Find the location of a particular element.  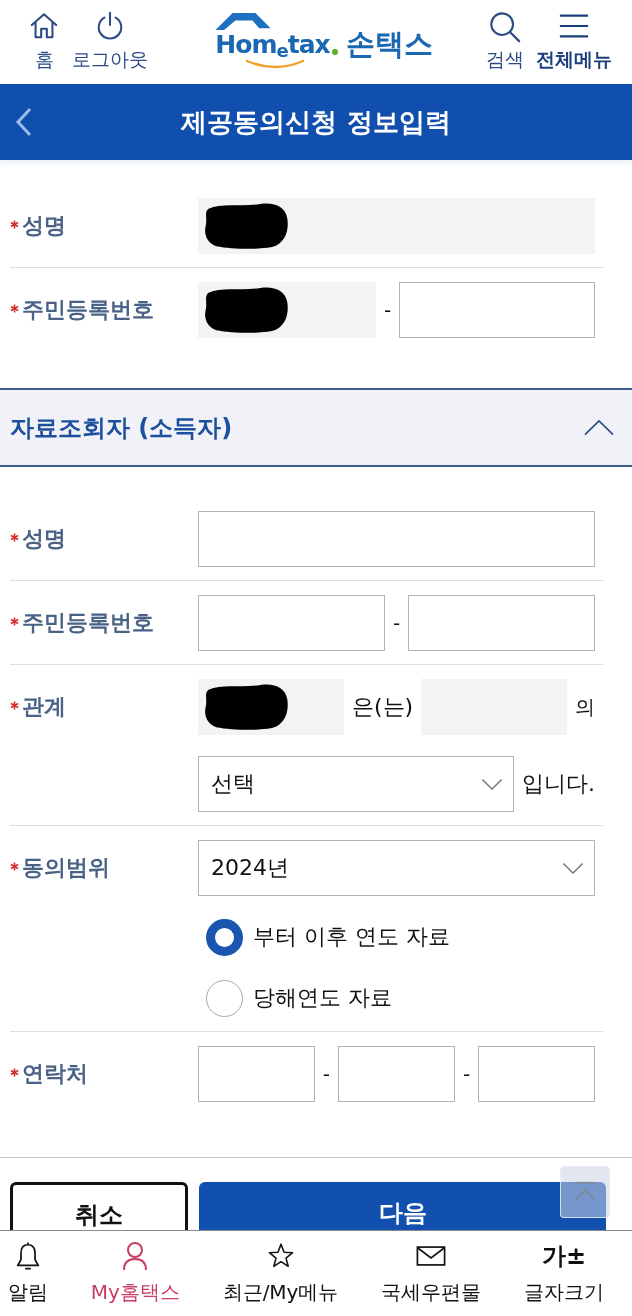

logo-app-name: 손택스 is located at coordinates (389, 44).